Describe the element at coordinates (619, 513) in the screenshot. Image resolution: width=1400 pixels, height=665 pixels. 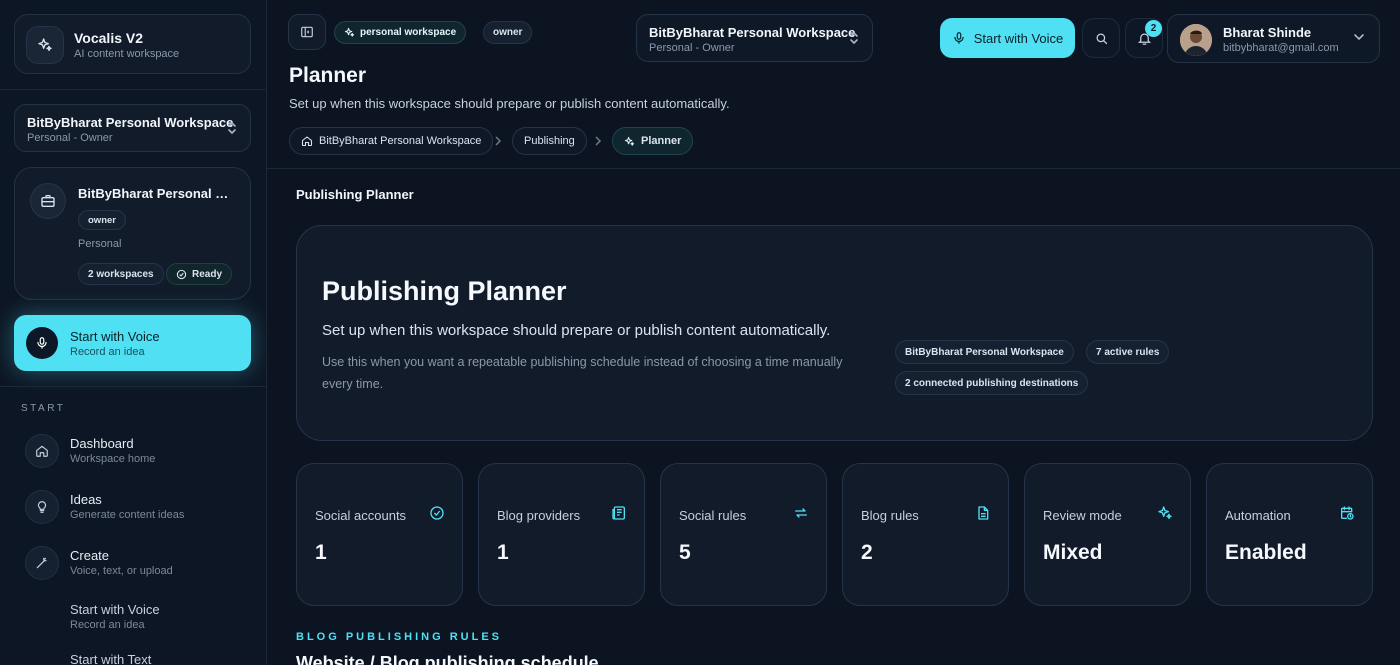
I see `newspaper-icon` at that location.